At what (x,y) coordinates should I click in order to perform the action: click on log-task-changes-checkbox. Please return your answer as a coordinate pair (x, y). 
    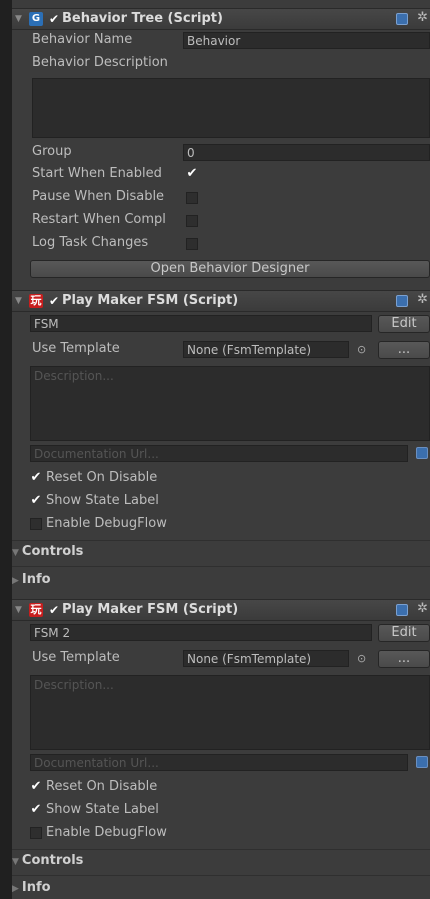
    Looking at the image, I should click on (192, 244).